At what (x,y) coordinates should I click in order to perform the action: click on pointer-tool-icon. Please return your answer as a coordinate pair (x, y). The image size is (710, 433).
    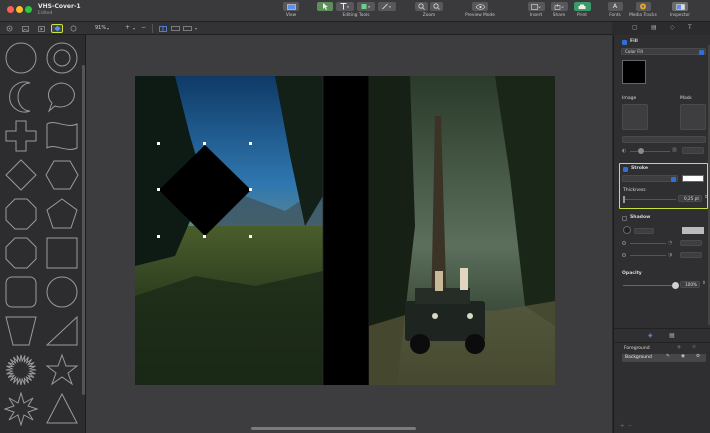
    Looking at the image, I should click on (324, 6).